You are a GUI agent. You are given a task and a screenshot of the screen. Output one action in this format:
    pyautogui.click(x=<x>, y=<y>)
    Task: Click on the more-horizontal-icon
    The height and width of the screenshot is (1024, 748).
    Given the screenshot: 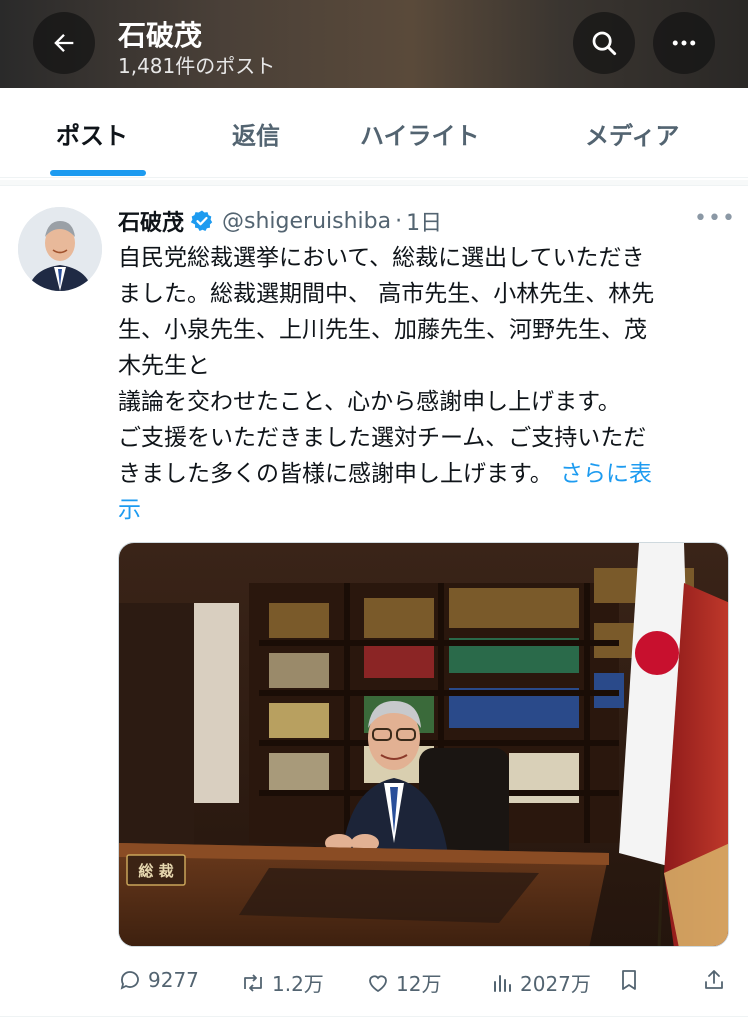 What is the action you would take?
    pyautogui.click(x=684, y=43)
    